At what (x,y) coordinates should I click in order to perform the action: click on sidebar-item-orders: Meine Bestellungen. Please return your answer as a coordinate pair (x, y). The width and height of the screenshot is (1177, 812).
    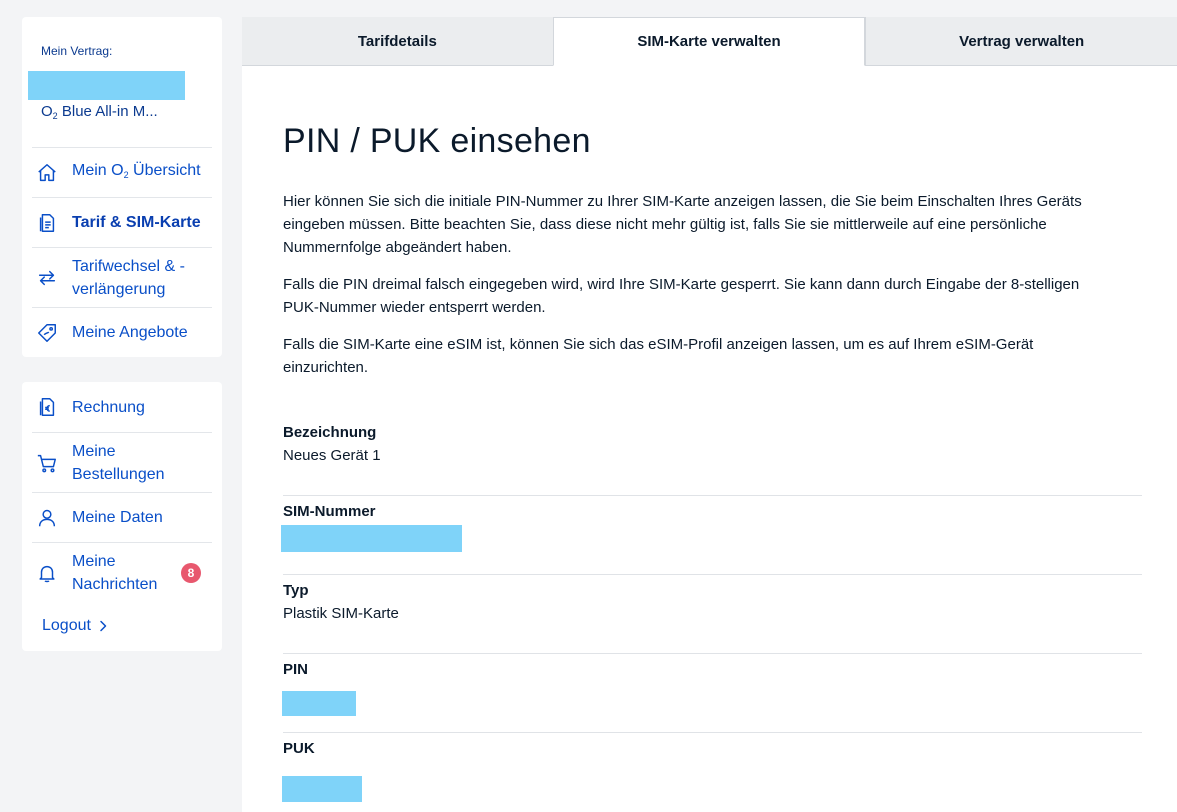
    Looking at the image, I should click on (122, 462).